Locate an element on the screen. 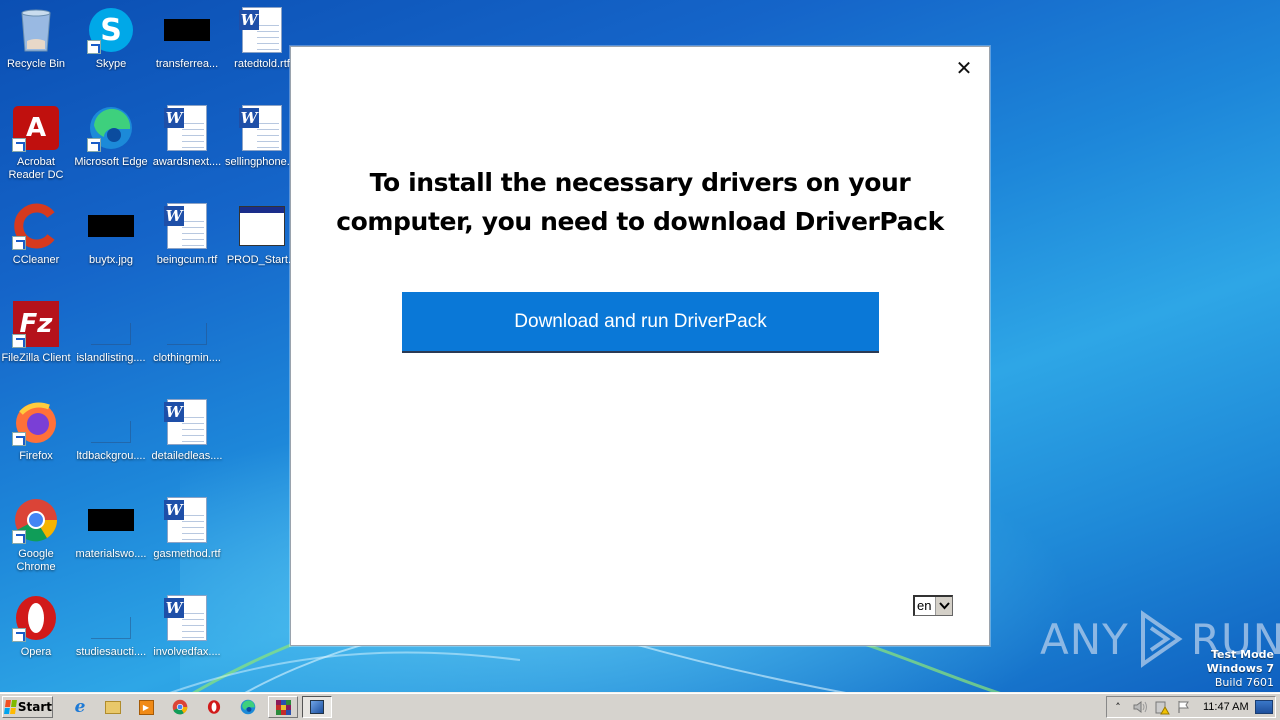 The width and height of the screenshot is (1280, 720). quicklaunch-chrome is located at coordinates (180, 707).